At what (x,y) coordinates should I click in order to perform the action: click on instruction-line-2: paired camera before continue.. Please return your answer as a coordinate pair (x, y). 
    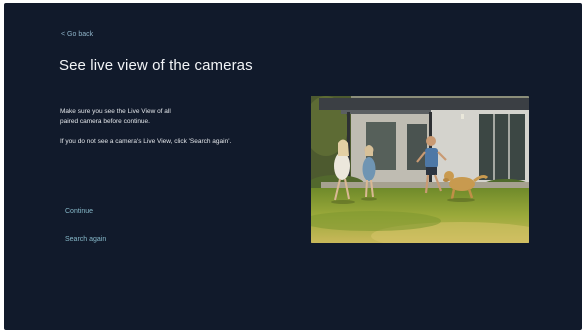
    Looking at the image, I should click on (105, 121).